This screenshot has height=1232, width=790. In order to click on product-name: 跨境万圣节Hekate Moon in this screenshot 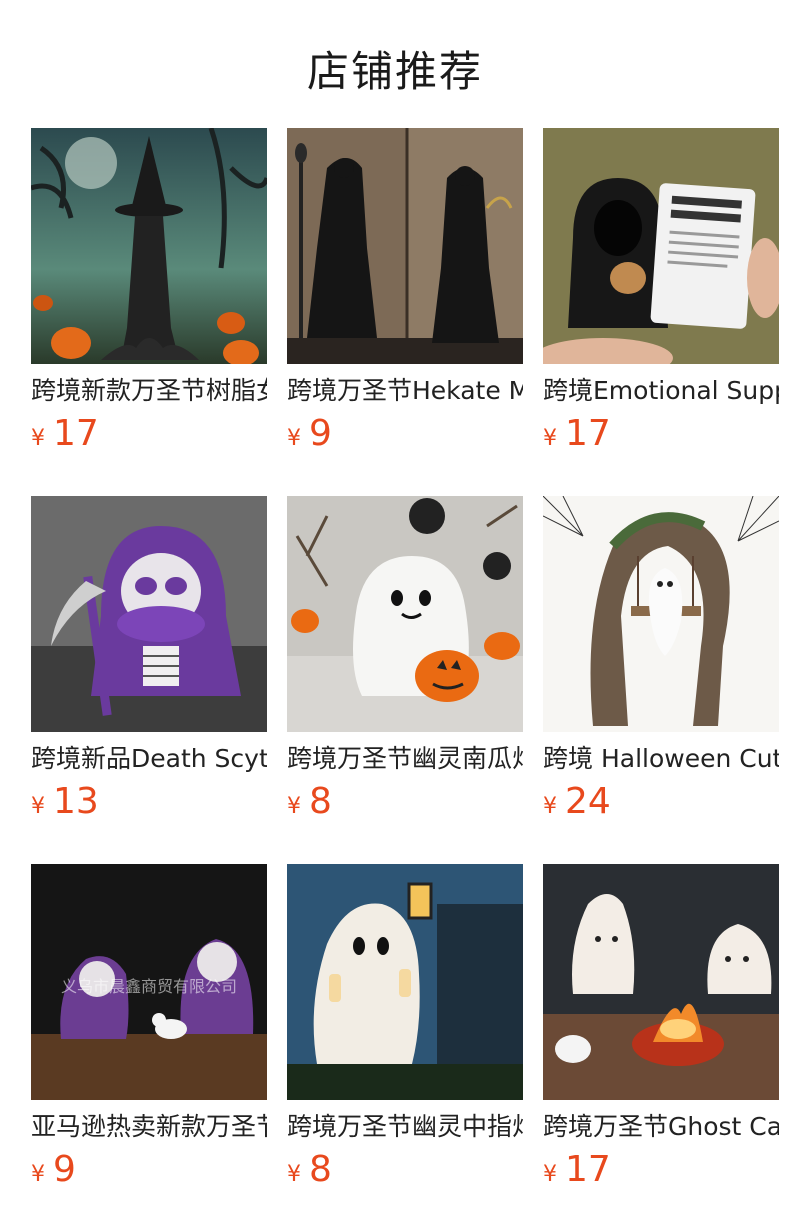, I will do `click(405, 390)`.